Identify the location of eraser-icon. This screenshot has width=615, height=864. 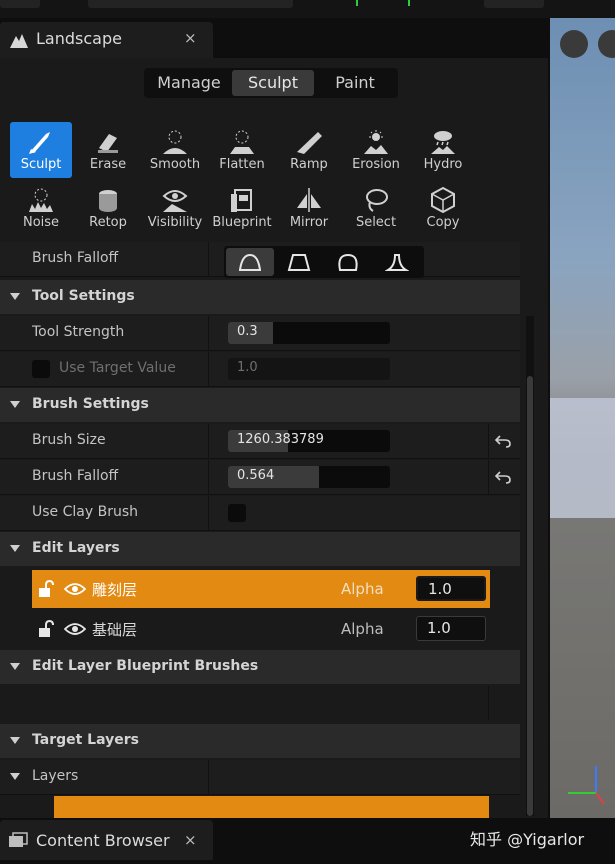
(108, 143).